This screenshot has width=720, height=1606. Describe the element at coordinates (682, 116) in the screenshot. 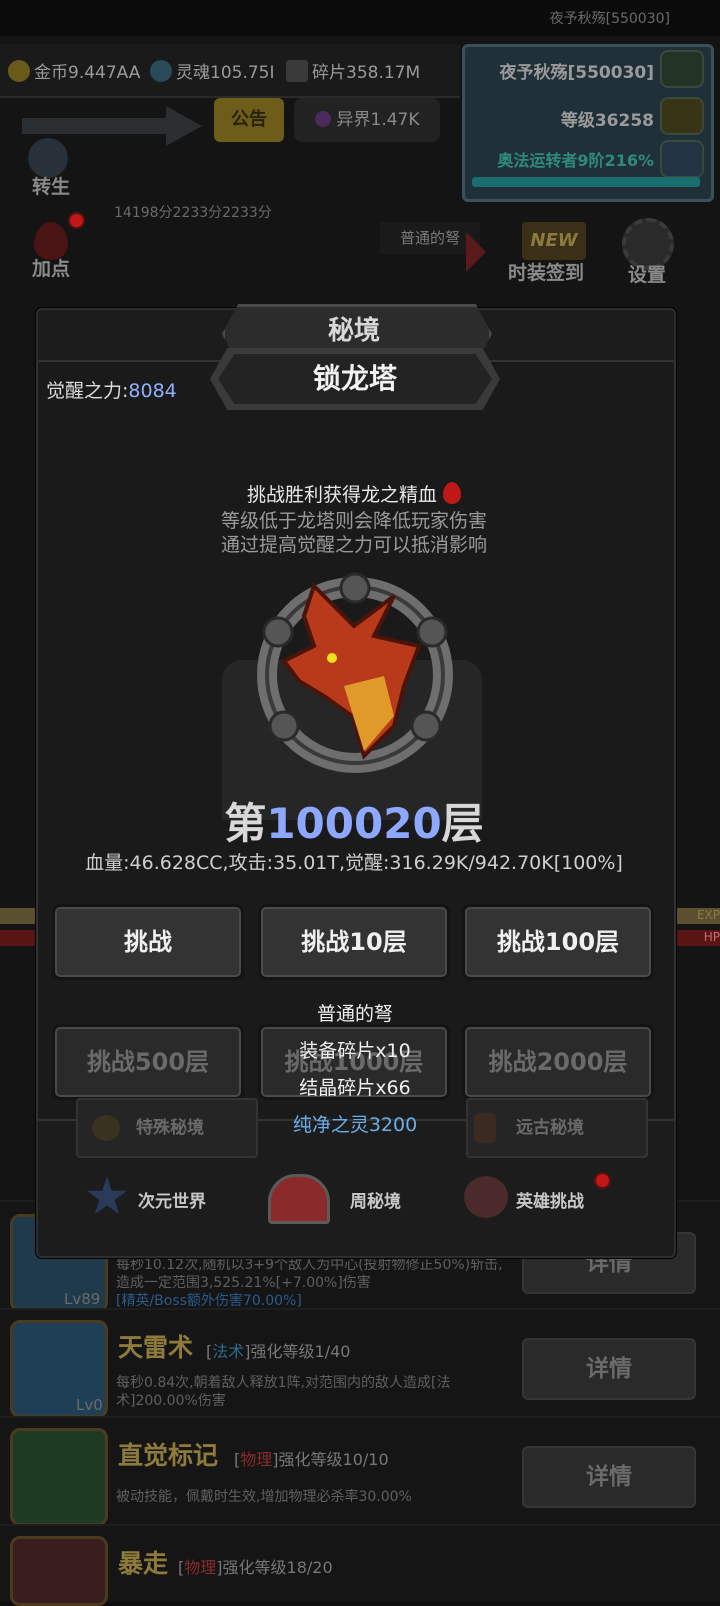

I see `crown-icon` at that location.